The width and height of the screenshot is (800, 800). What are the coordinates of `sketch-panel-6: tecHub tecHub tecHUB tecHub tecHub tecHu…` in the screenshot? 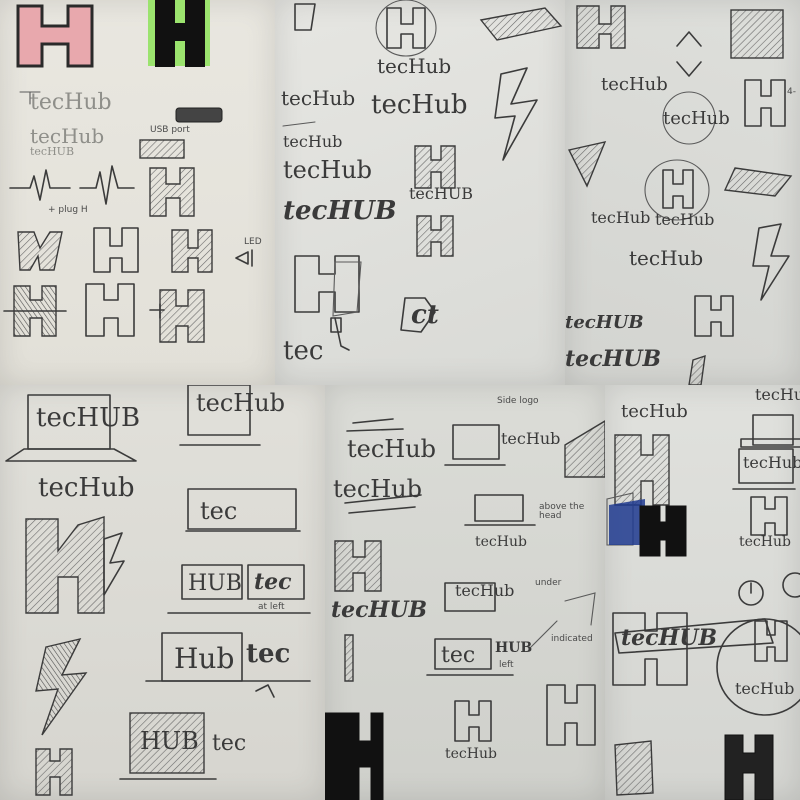 It's located at (702, 592).